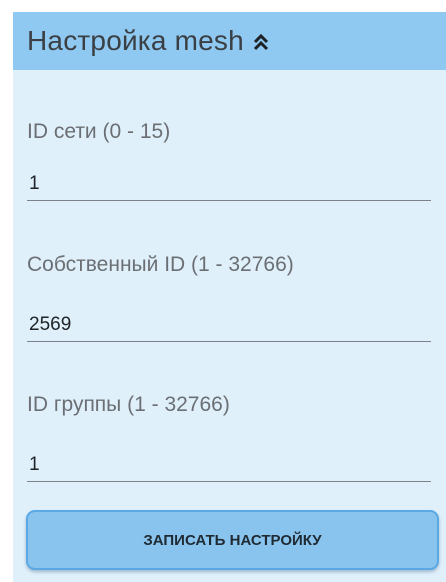 The width and height of the screenshot is (446, 582). I want to click on save-settings-button: ЗАПИСАТЬ НАСТРОЙКУ, so click(232, 540).